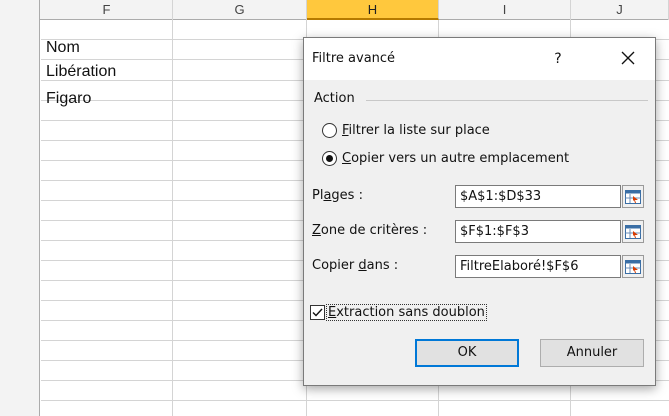  What do you see at coordinates (479, 59) in the screenshot?
I see `dialog-titlebar: Filtre avancé ?` at bounding box center [479, 59].